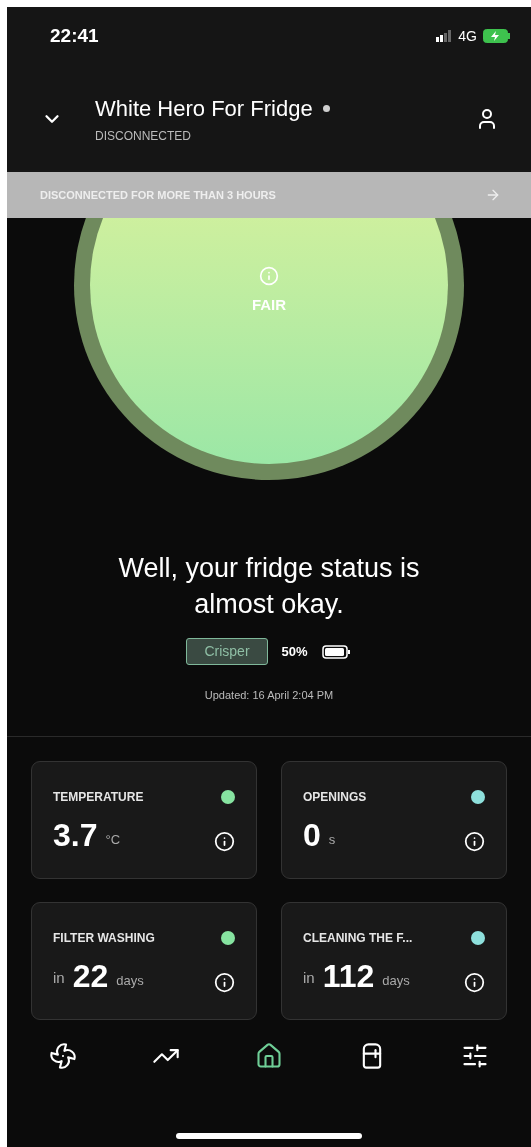  I want to click on metric-title: FILTER WASHING, so click(104, 938).